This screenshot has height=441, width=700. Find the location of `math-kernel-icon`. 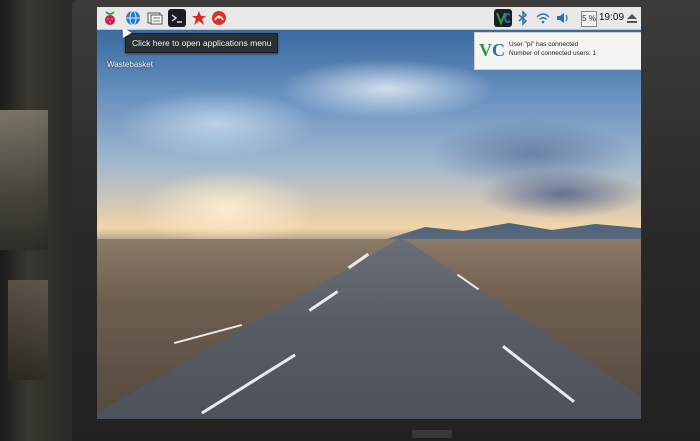

math-kernel-icon is located at coordinates (199, 18).